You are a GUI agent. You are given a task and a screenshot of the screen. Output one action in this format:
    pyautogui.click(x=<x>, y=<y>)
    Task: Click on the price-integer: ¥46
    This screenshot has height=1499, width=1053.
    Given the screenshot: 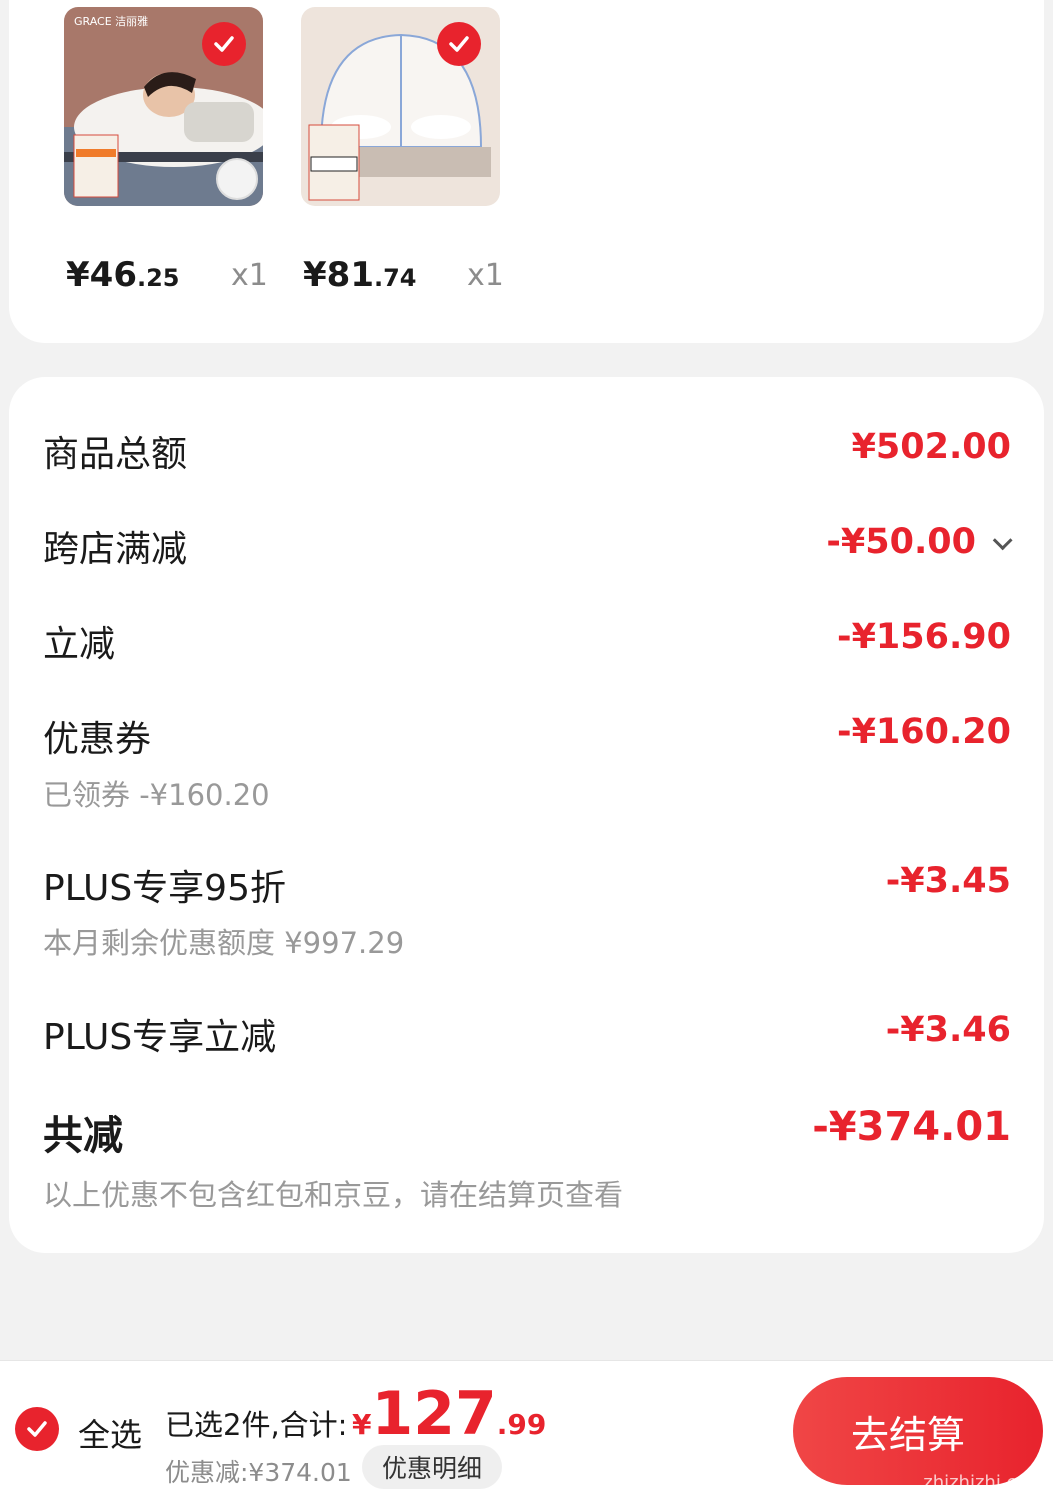 What is the action you would take?
    pyautogui.click(x=101, y=275)
    